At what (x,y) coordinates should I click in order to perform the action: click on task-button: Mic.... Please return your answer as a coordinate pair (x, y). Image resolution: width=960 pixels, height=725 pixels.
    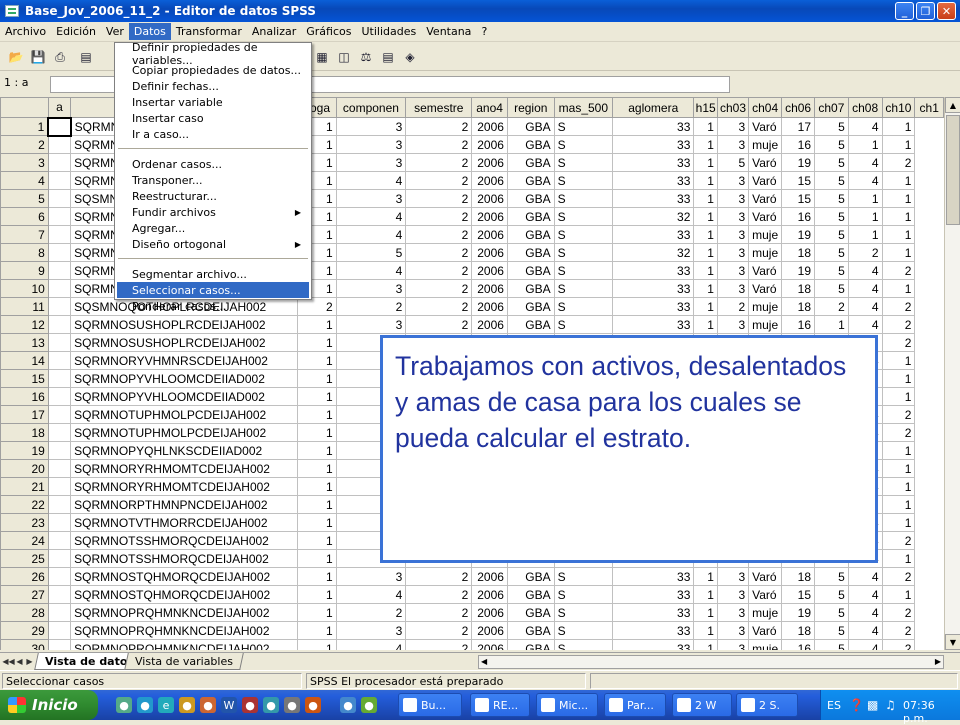
    Looking at the image, I should click on (567, 705).